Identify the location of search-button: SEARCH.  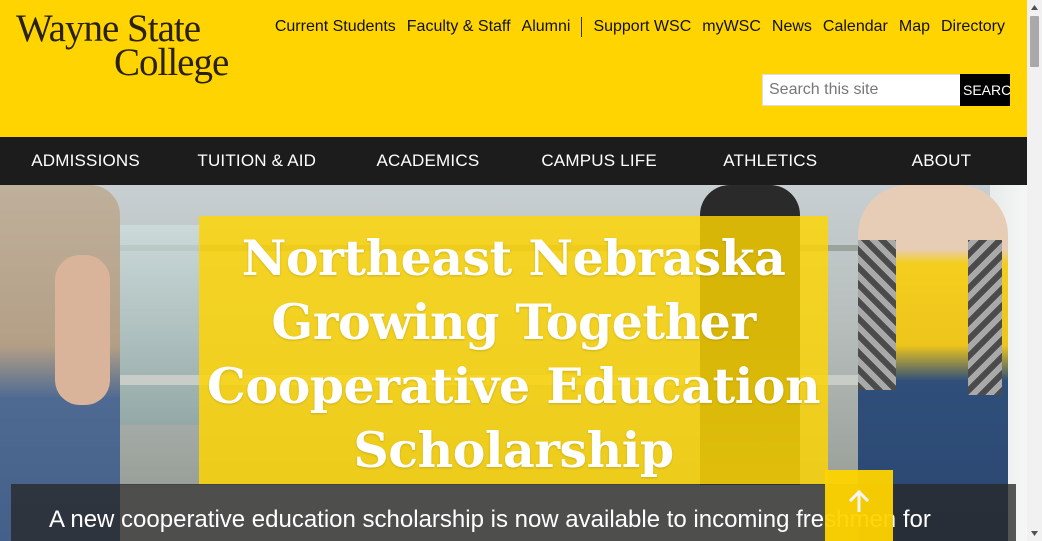
(985, 90).